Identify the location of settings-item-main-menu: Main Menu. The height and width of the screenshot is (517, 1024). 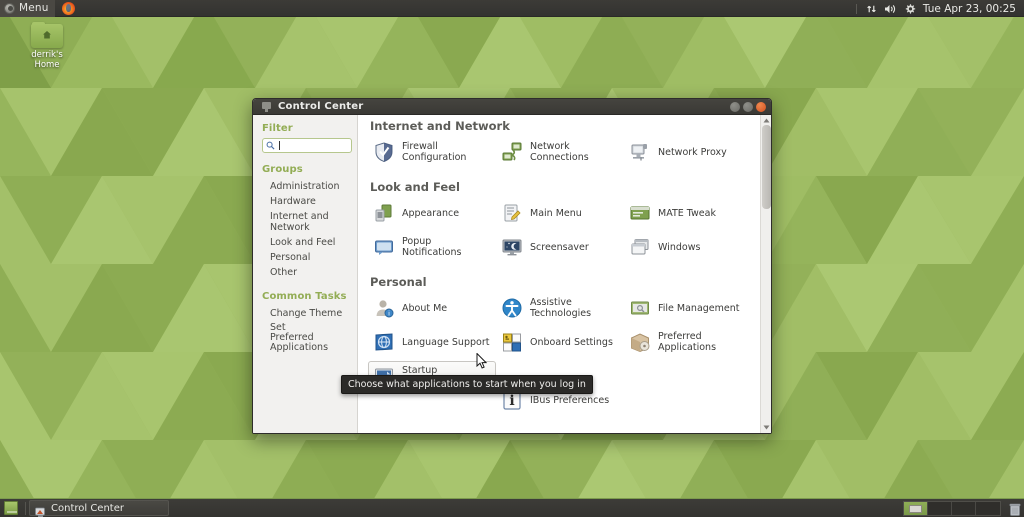
(560, 213).